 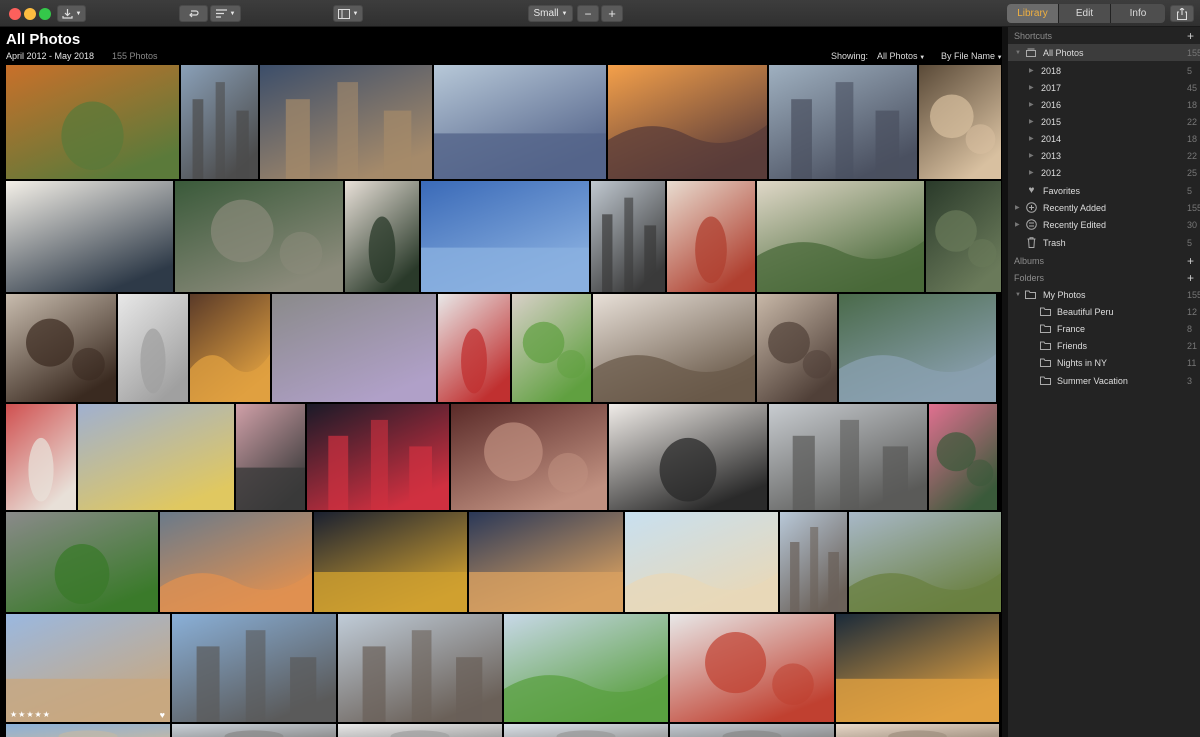 I want to click on sidebar-item-label: Summer Vacation, so click(x=1092, y=380).